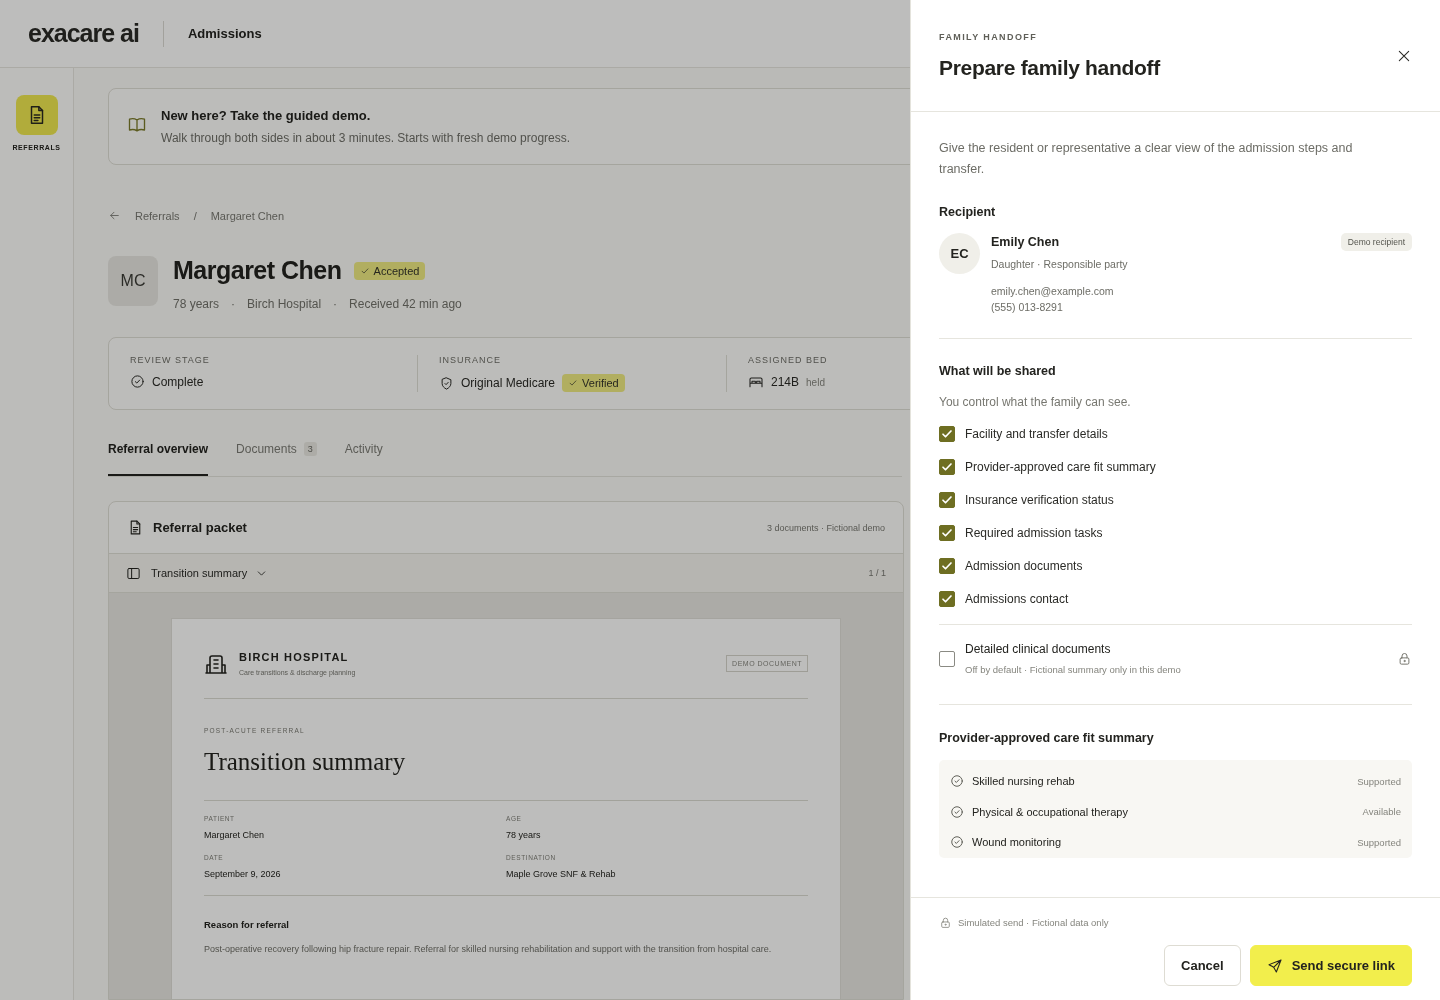 This screenshot has height=1000, width=1440. Describe the element at coordinates (1381, 812) in the screenshot. I see `care-fit-status: Available` at that location.